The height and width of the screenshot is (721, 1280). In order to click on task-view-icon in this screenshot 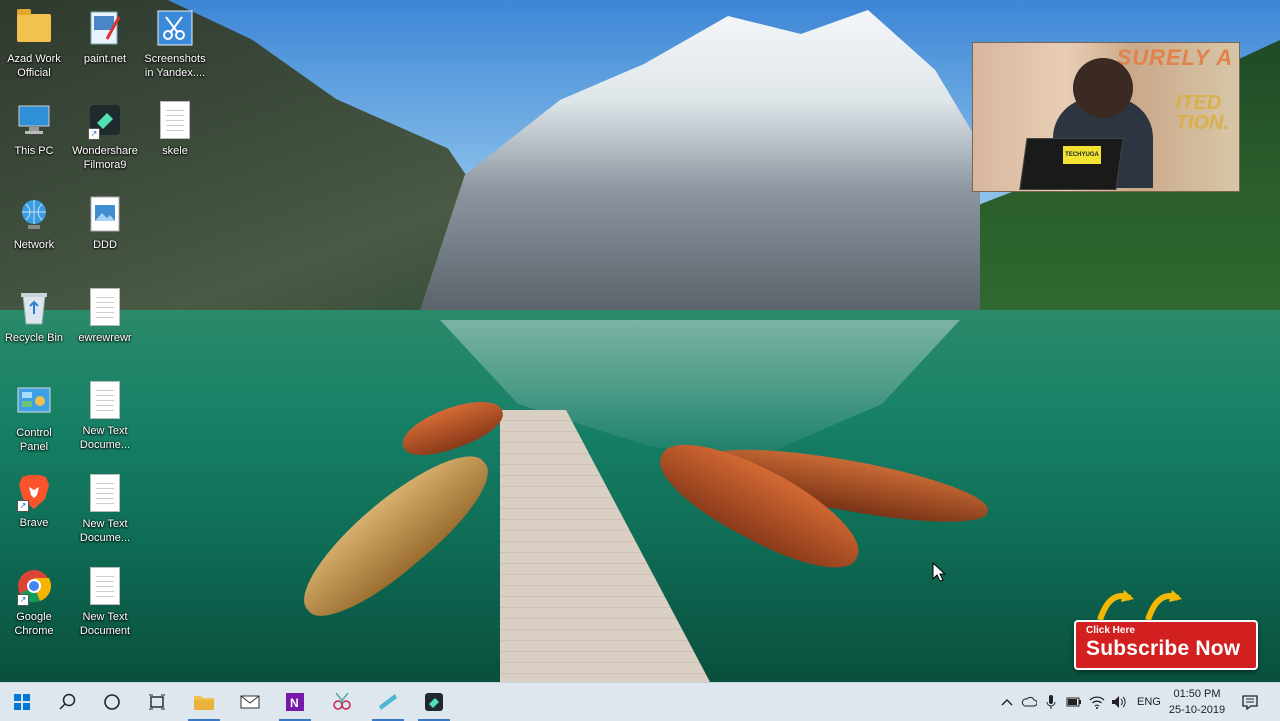, I will do `click(157, 702)`.